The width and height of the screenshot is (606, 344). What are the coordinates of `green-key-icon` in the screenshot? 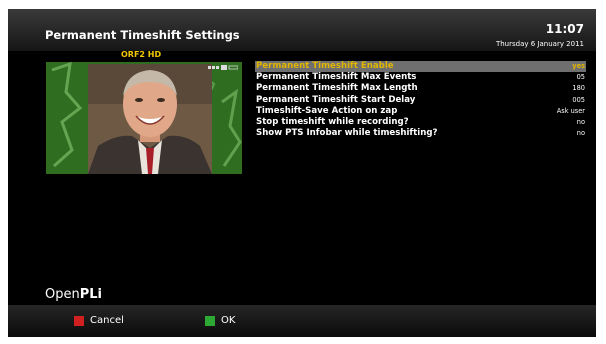 It's located at (210, 321).